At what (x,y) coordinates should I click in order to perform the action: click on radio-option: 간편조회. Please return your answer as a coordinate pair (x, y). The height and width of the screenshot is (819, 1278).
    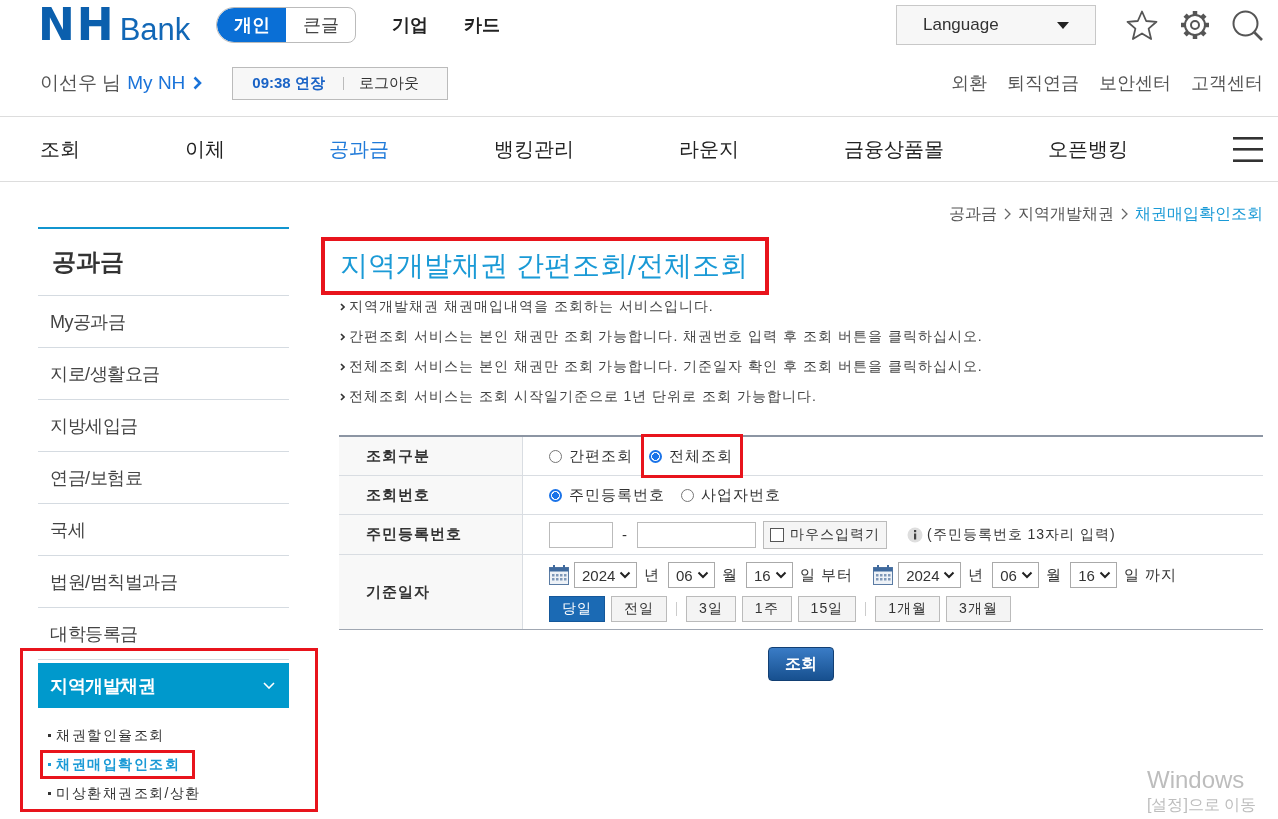
    Looking at the image, I should click on (591, 456).